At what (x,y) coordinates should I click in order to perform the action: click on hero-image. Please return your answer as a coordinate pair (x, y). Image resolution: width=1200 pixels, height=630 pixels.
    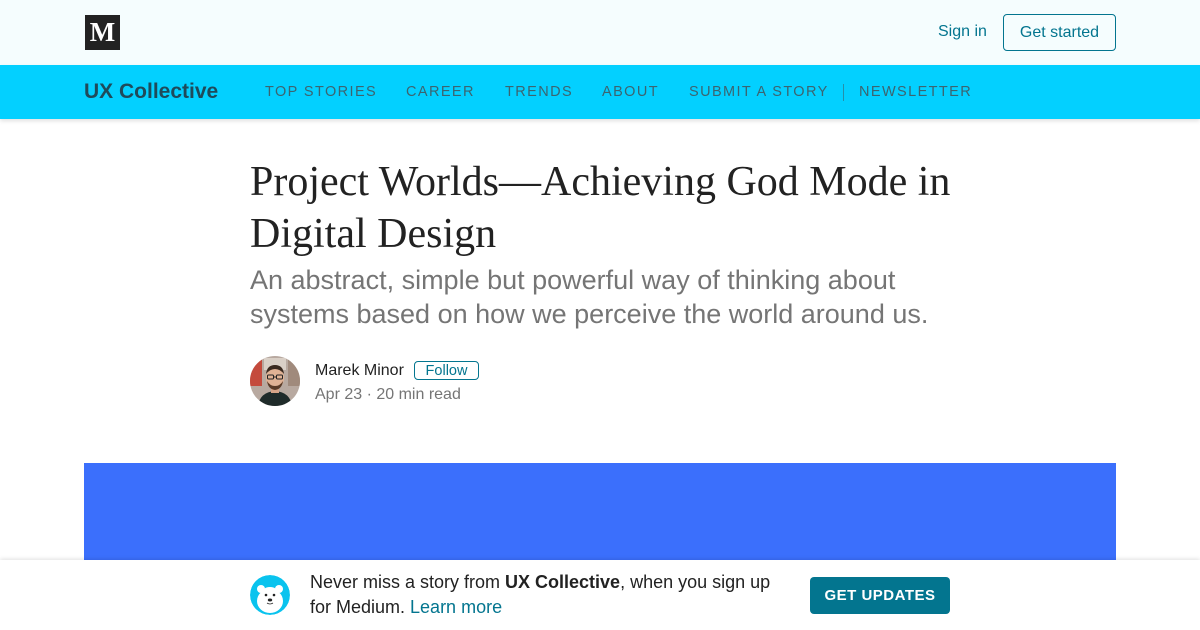
    Looking at the image, I should click on (600, 513).